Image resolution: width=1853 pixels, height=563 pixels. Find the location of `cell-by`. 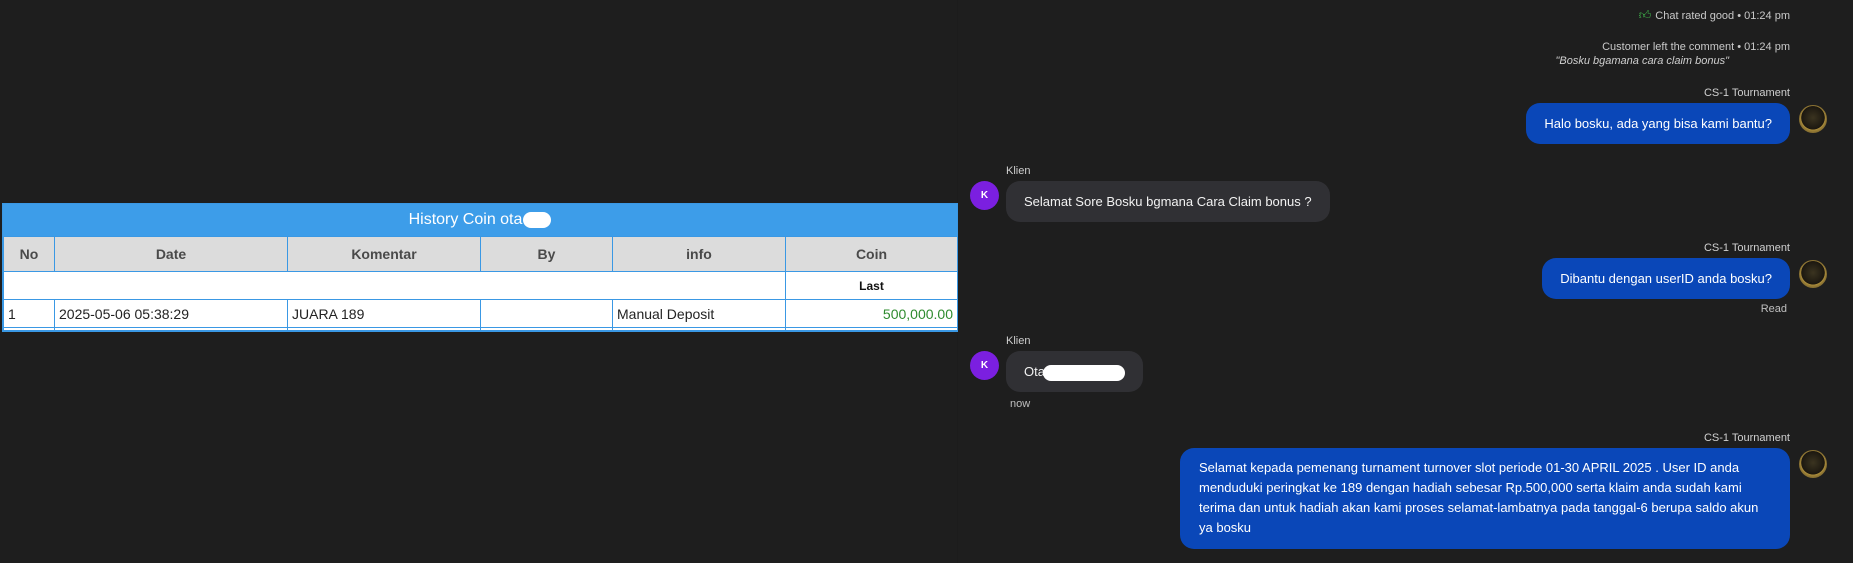

cell-by is located at coordinates (546, 313).